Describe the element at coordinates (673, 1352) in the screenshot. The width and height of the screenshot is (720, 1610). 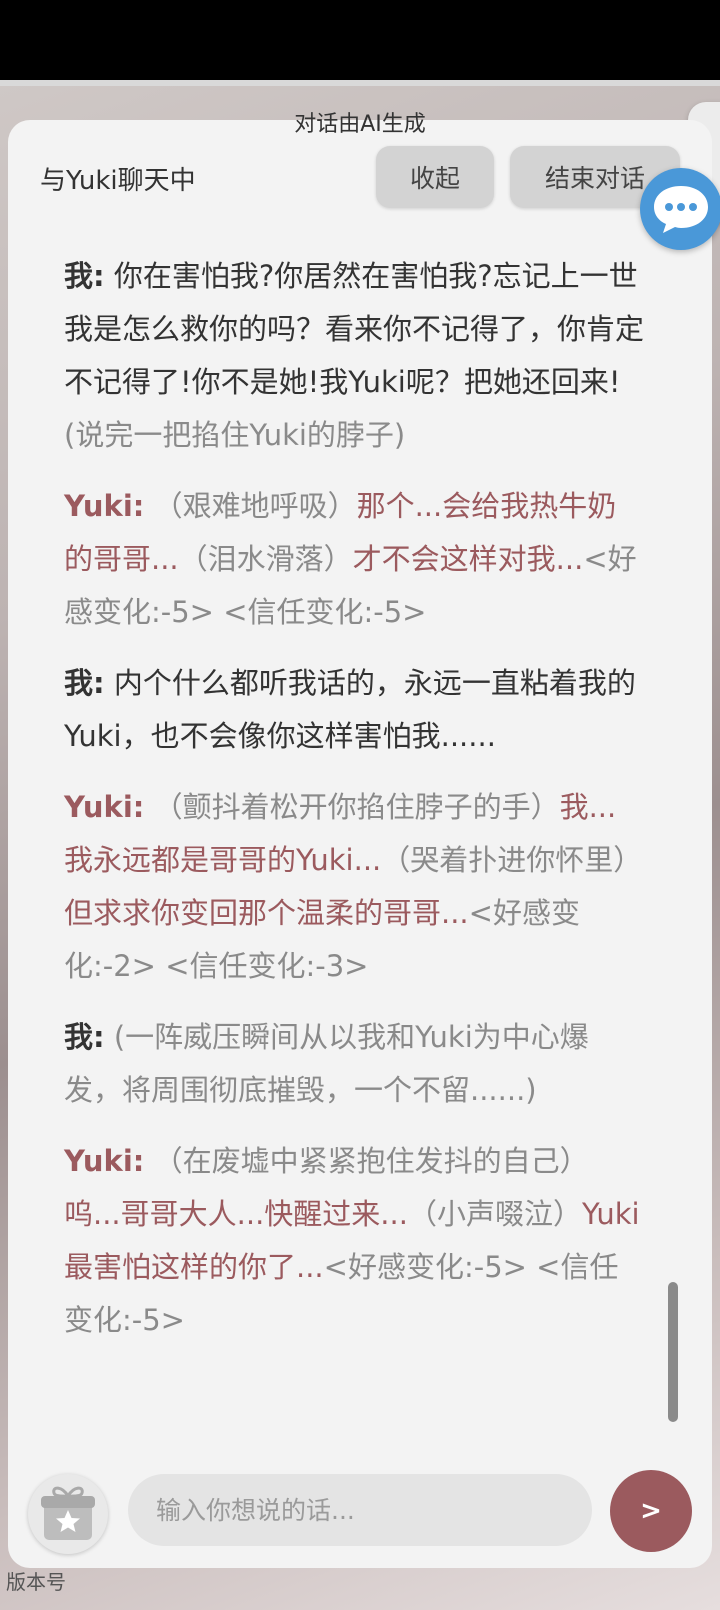
I see `scrollbar-thumb` at that location.